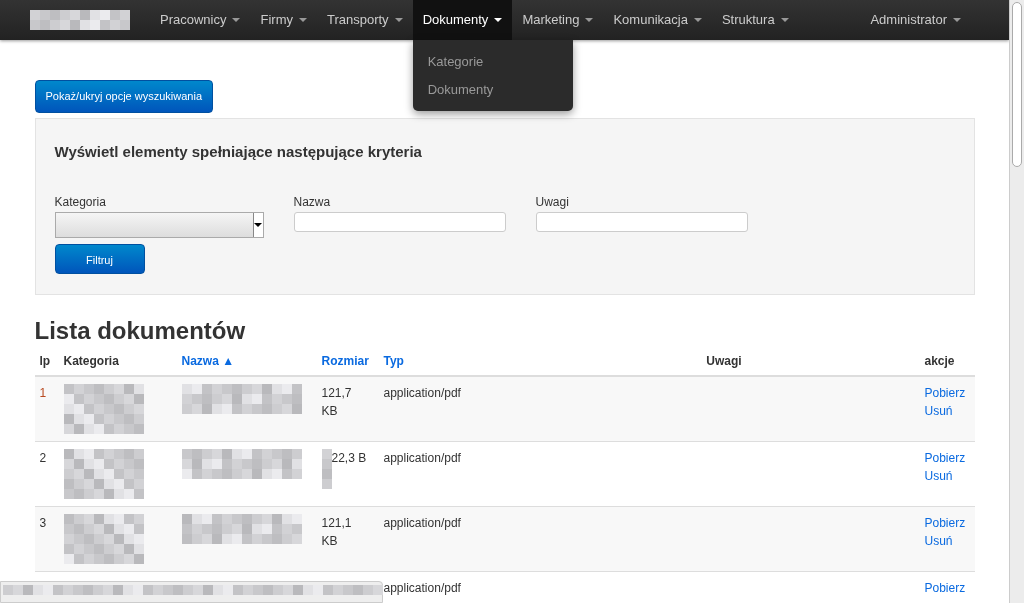 Image resolution: width=1024 pixels, height=603 pixels. What do you see at coordinates (99, 258) in the screenshot?
I see `filter-button: Filtruj` at bounding box center [99, 258].